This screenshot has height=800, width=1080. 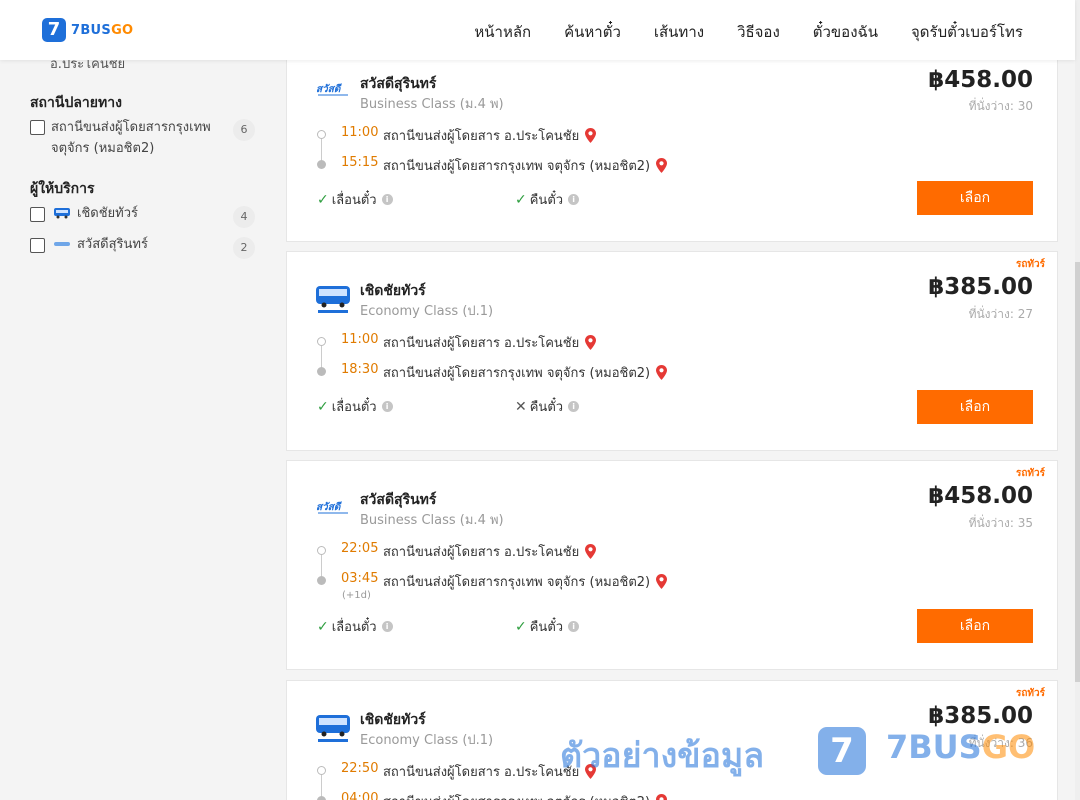 I want to click on depart-time: 22:05, so click(x=360, y=548).